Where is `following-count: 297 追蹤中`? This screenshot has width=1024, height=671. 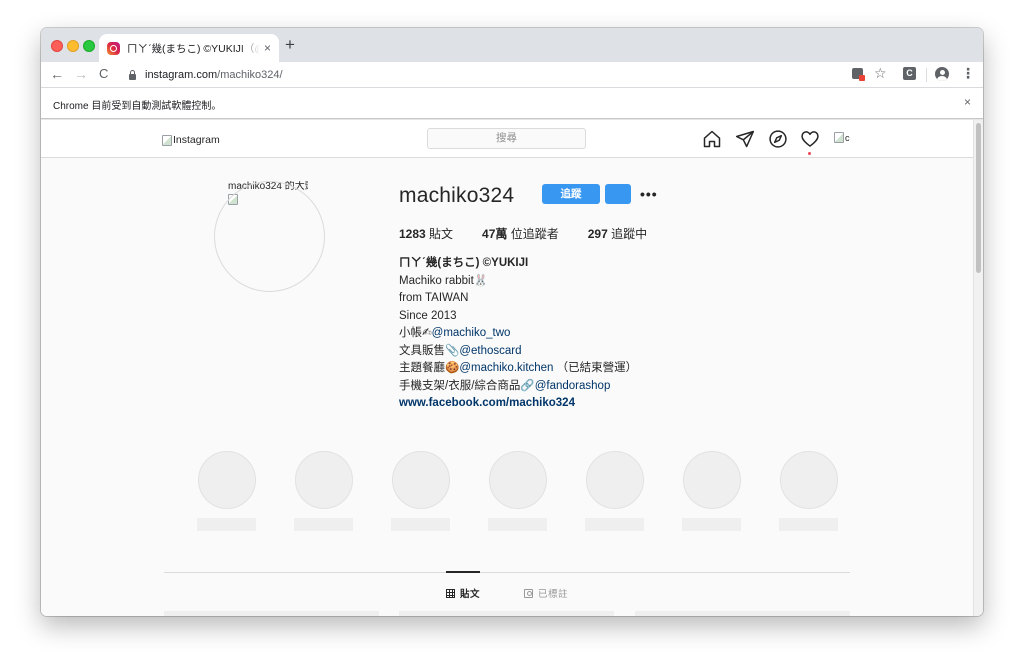
following-count: 297 追蹤中 is located at coordinates (617, 233).